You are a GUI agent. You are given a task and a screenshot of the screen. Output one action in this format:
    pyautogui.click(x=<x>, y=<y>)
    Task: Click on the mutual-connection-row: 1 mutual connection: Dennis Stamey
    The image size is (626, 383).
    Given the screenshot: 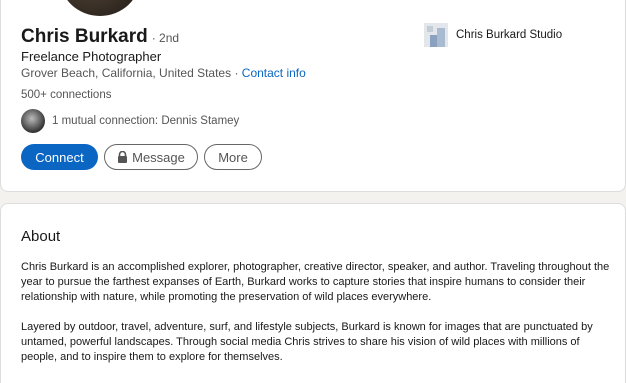 What is the action you would take?
    pyautogui.click(x=130, y=121)
    